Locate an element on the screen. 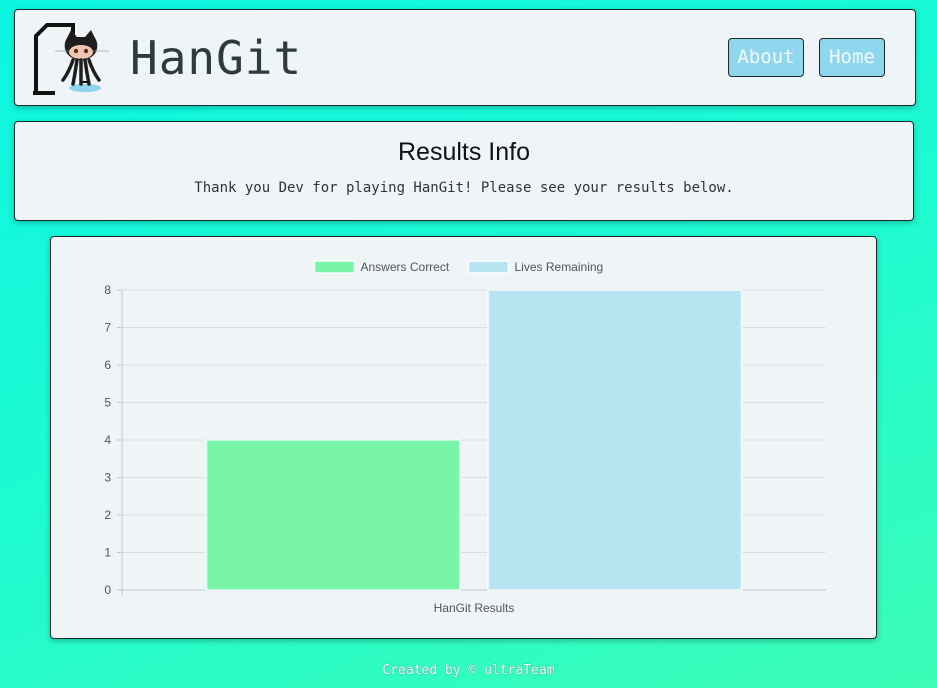 Image resolution: width=937 pixels, height=688 pixels. legend-label: Lives Remaining is located at coordinates (559, 267).